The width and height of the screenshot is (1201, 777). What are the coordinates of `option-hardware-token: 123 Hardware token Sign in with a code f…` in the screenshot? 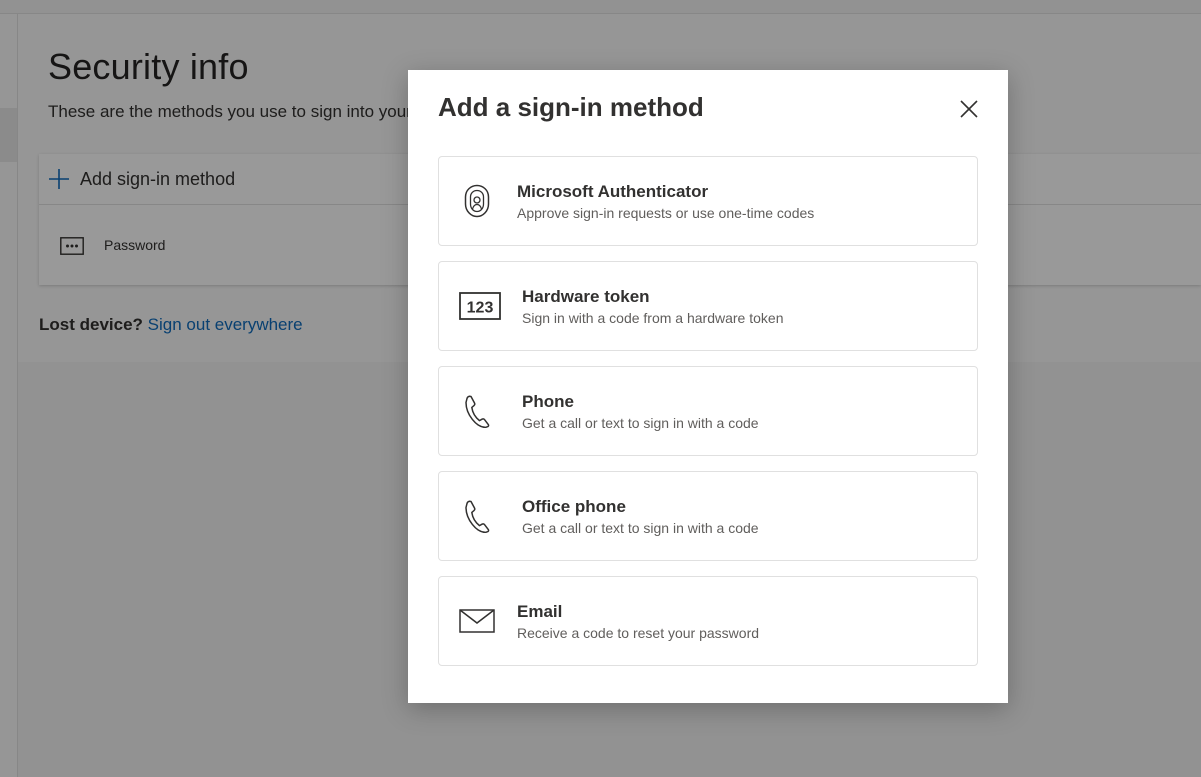 It's located at (708, 306).